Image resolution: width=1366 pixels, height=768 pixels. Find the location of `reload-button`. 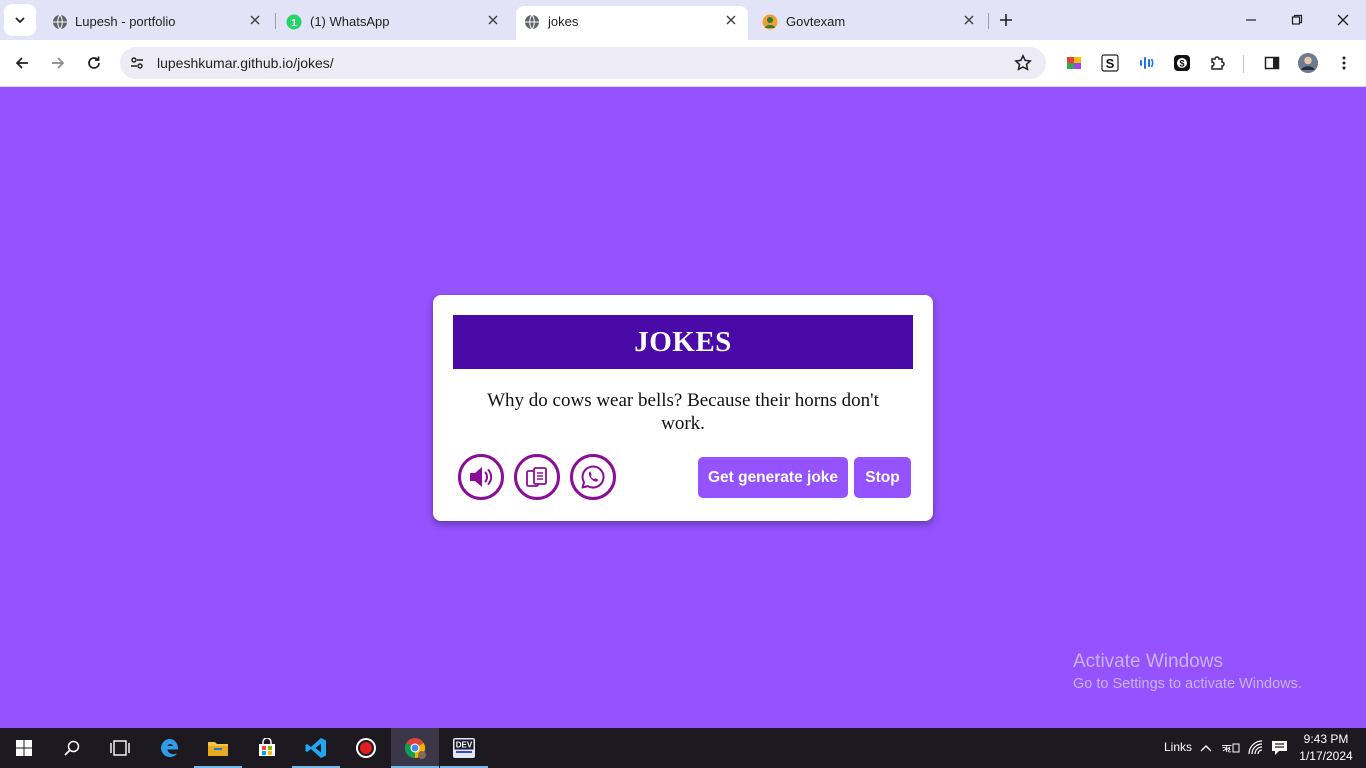

reload-button is located at coordinates (94, 63).